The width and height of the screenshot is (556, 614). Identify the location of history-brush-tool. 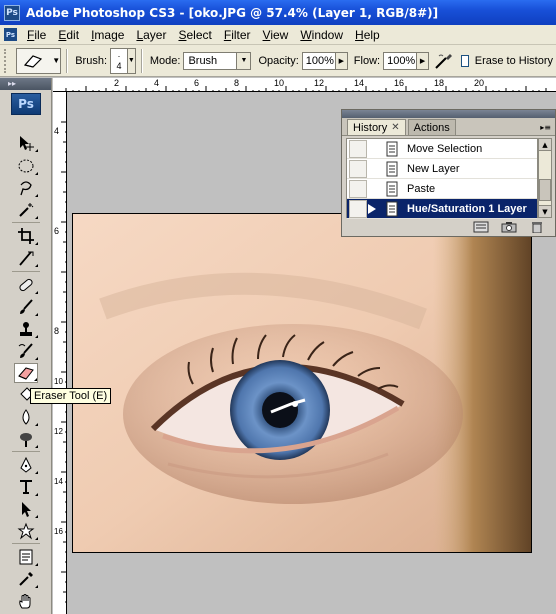
(26, 351).